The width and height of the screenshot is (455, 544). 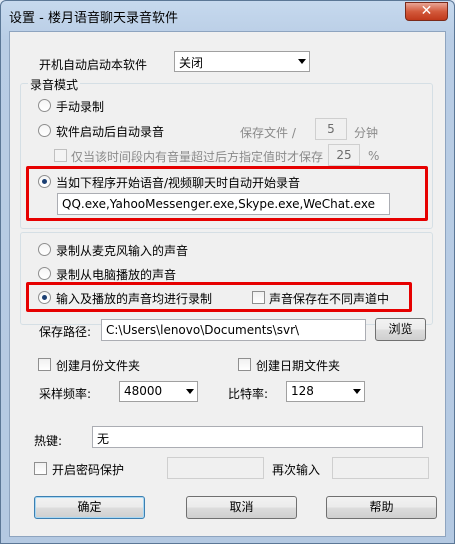 I want to click on only-when-volume-label: 仅当该时间段内有音量超过后方指定值时才保存, so click(x=197, y=157).